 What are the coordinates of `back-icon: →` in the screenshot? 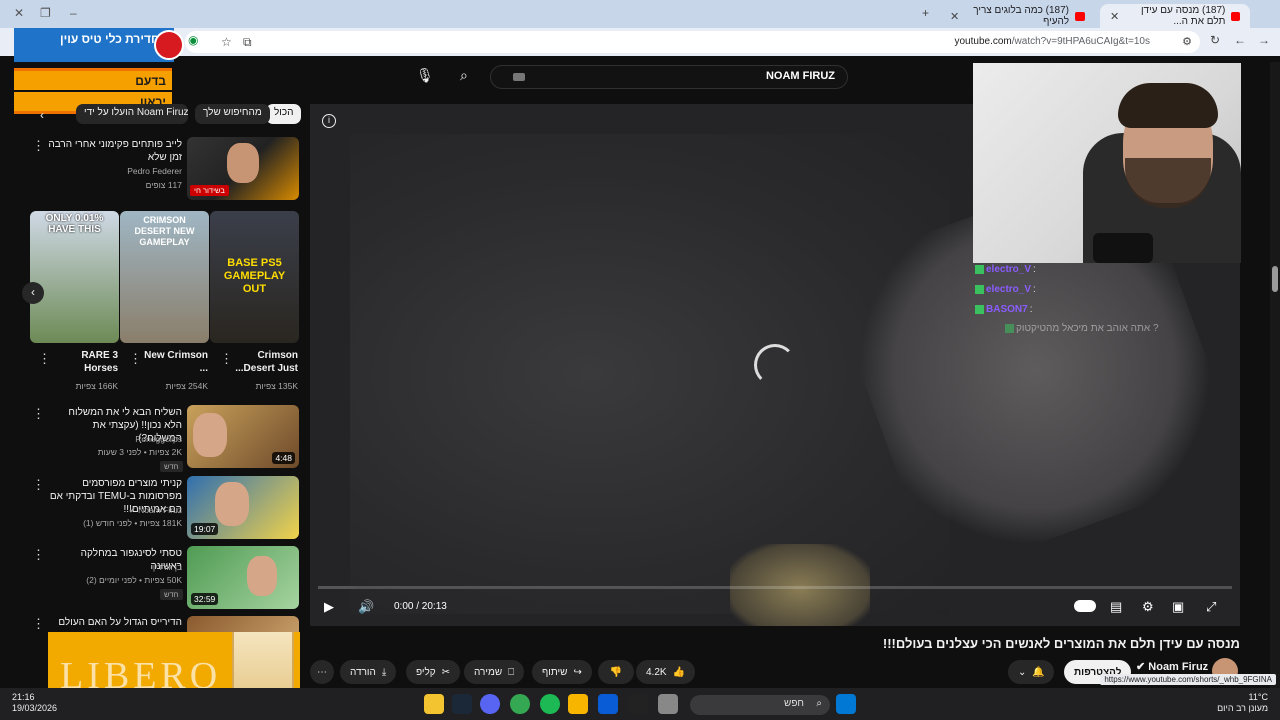 It's located at (1264, 40).